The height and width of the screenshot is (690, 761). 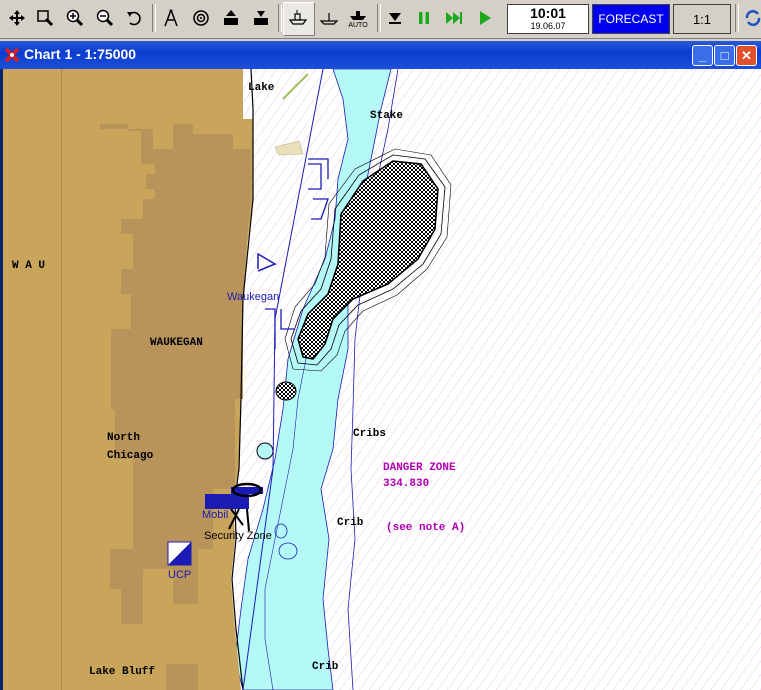 What do you see at coordinates (419, 468) in the screenshot?
I see `label-danger-zone: DANGER ZONE` at bounding box center [419, 468].